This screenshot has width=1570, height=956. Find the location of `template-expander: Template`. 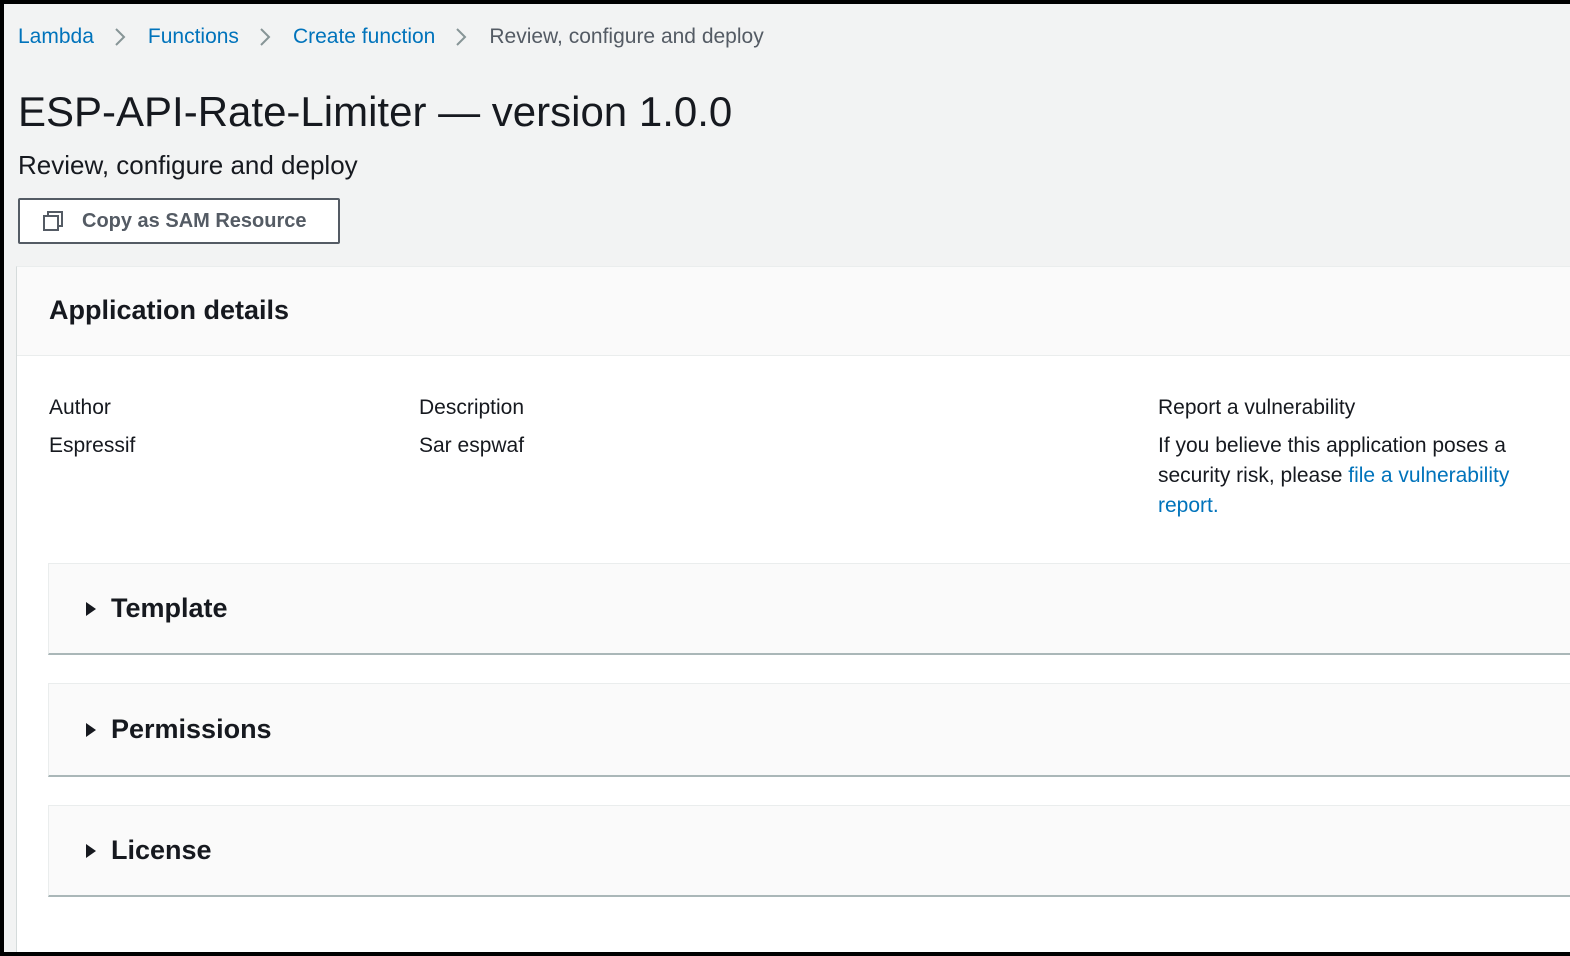

template-expander: Template is located at coordinates (809, 609).